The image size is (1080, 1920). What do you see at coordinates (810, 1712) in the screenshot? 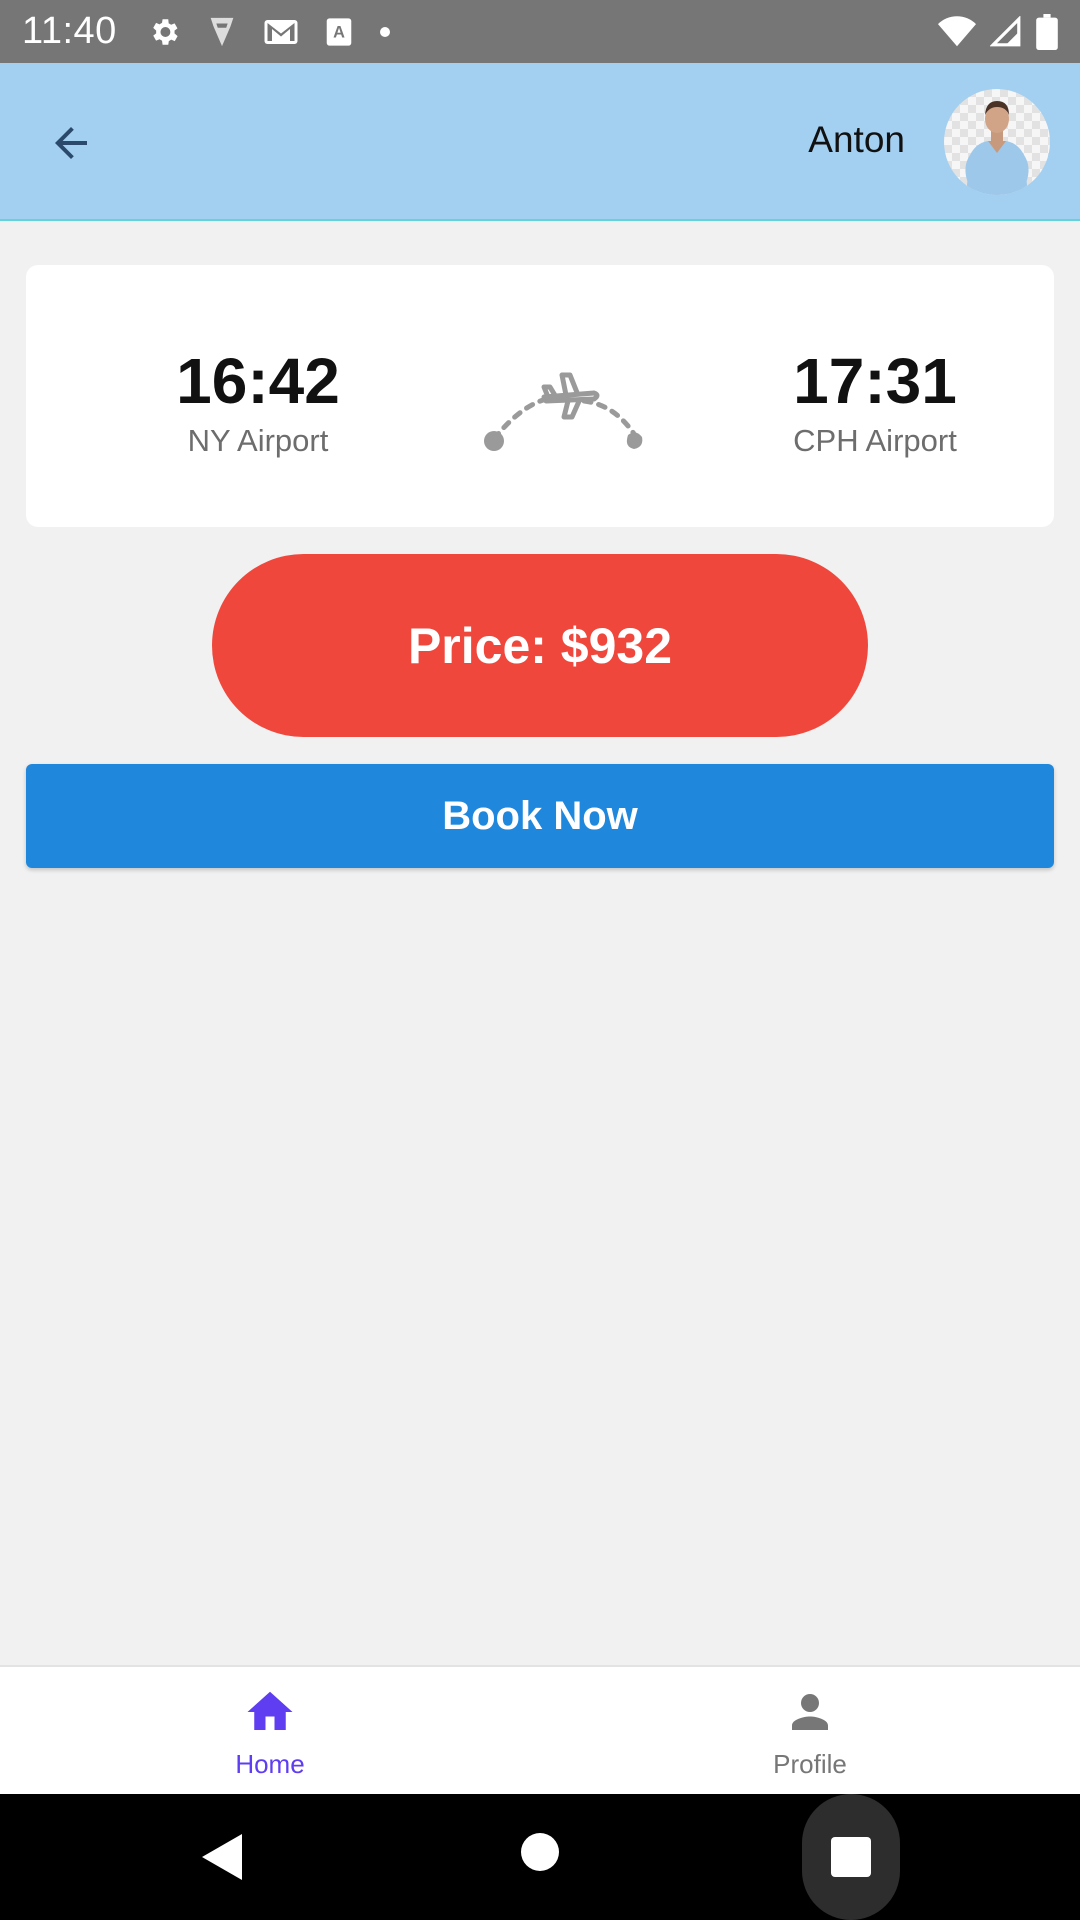
I see `person-icon` at bounding box center [810, 1712].